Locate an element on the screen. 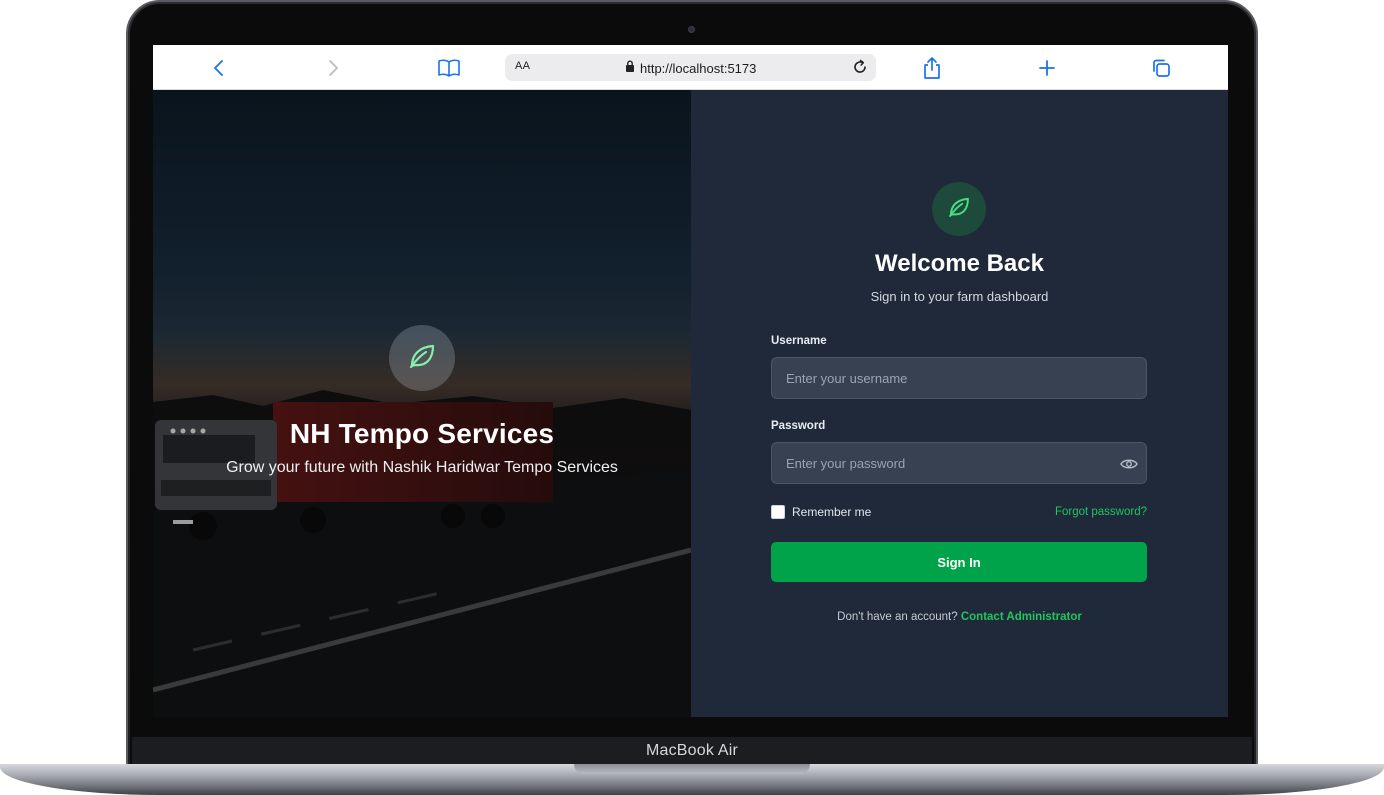 This screenshot has height=795, width=1384. camera is located at coordinates (691, 29).